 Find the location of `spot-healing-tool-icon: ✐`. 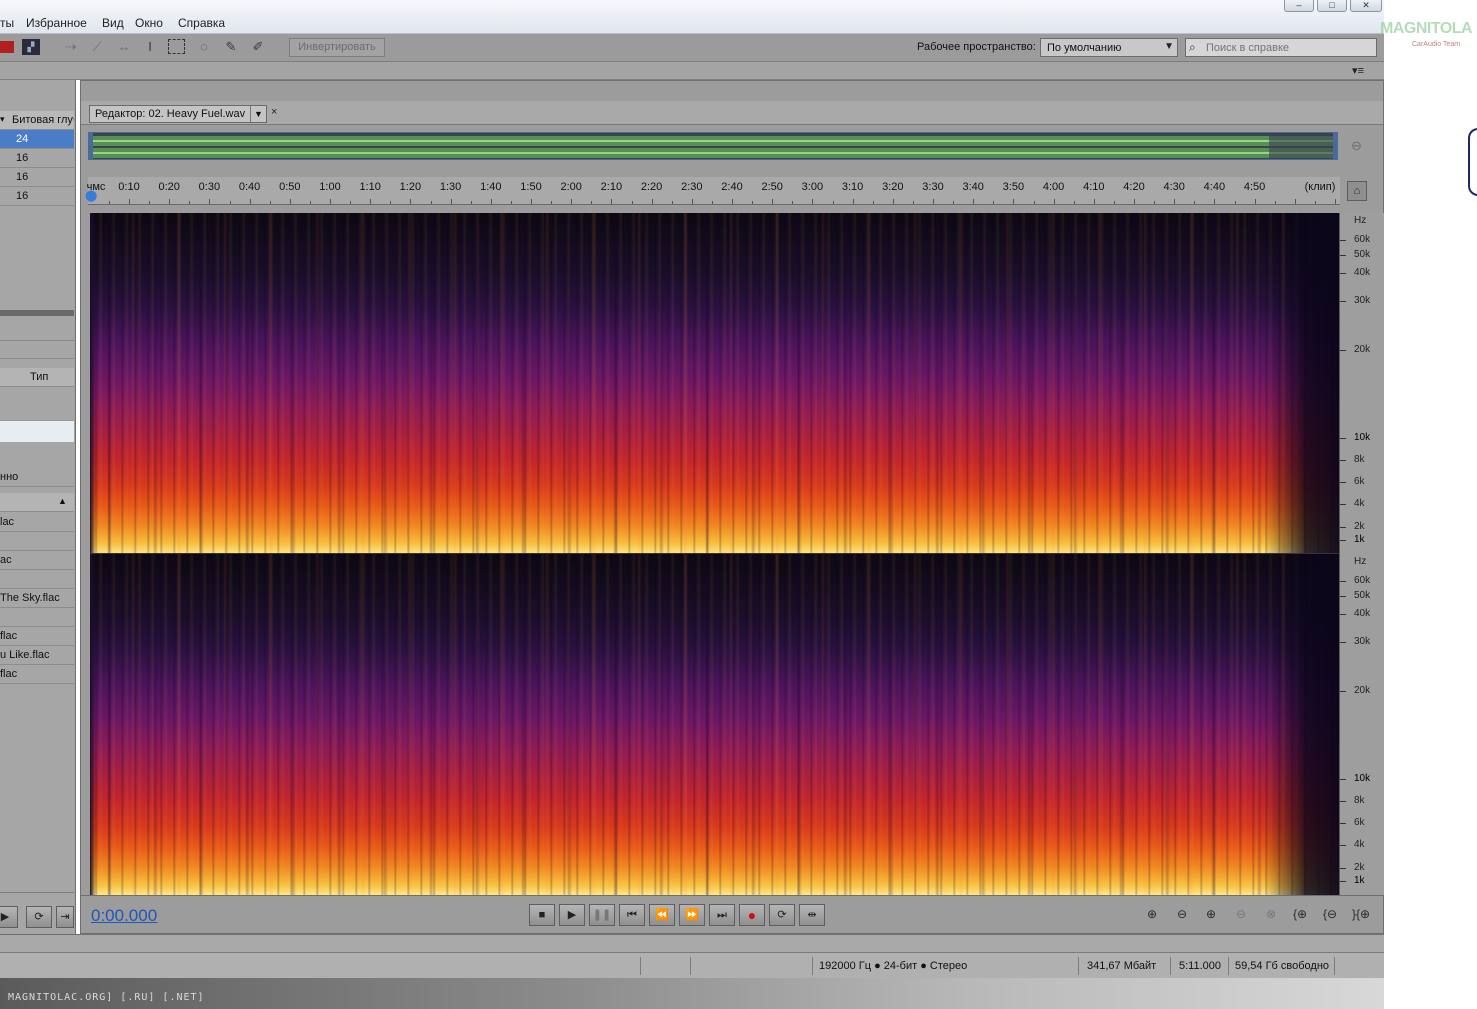

spot-healing-tool-icon: ✐ is located at coordinates (258, 47).